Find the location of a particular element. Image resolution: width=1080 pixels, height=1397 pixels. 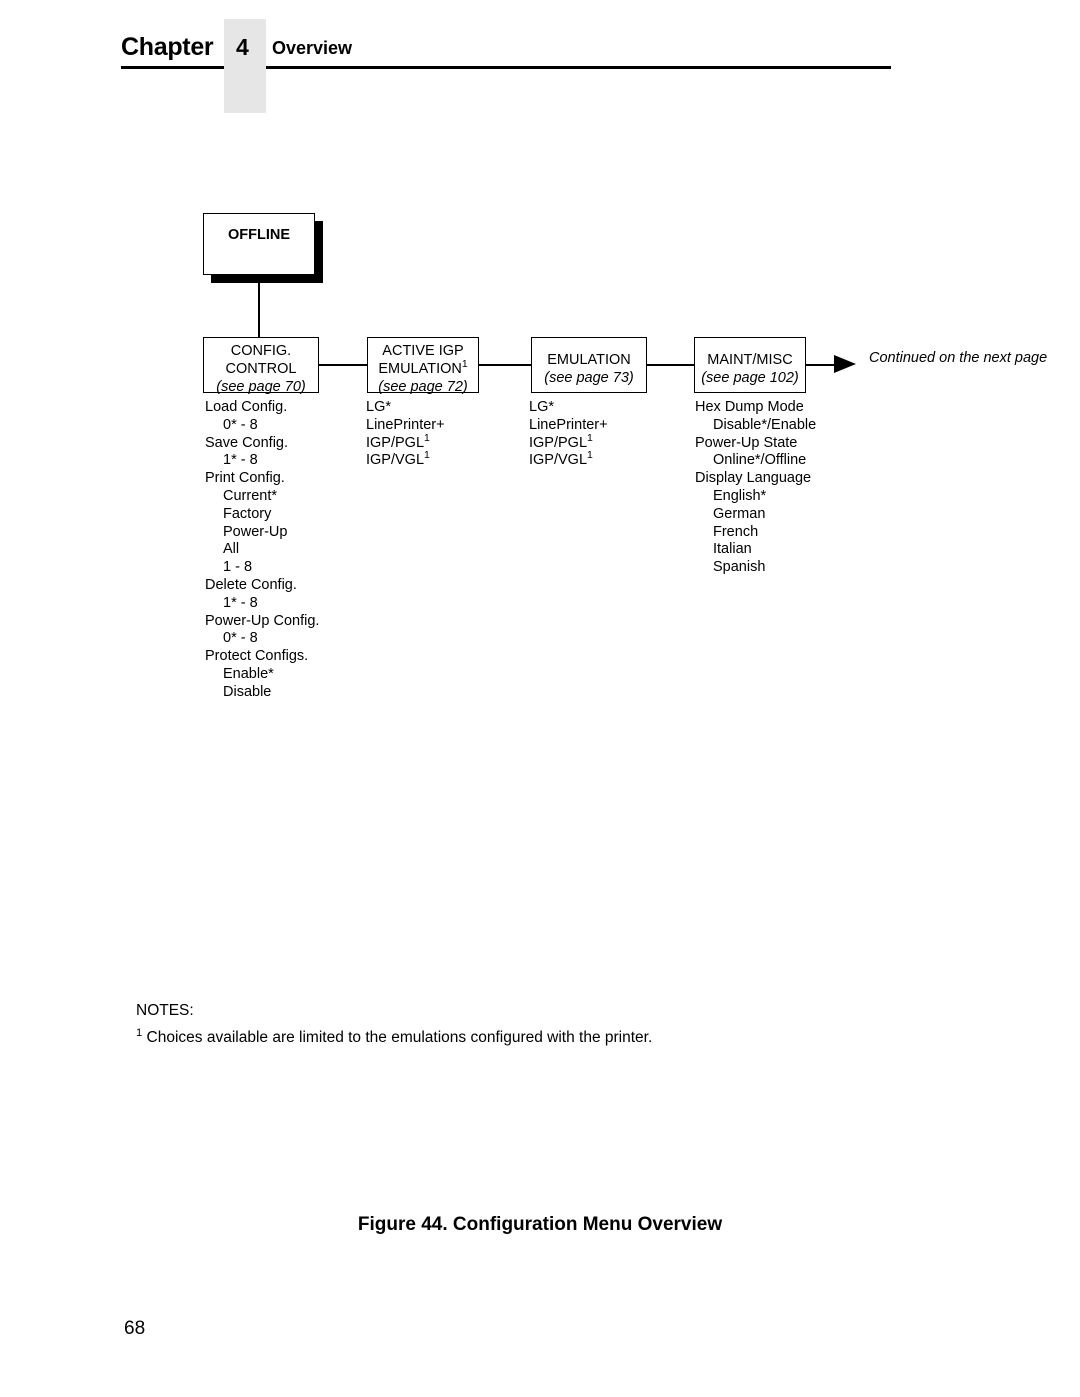

menu-item: Delete Config. is located at coordinates (262, 586).